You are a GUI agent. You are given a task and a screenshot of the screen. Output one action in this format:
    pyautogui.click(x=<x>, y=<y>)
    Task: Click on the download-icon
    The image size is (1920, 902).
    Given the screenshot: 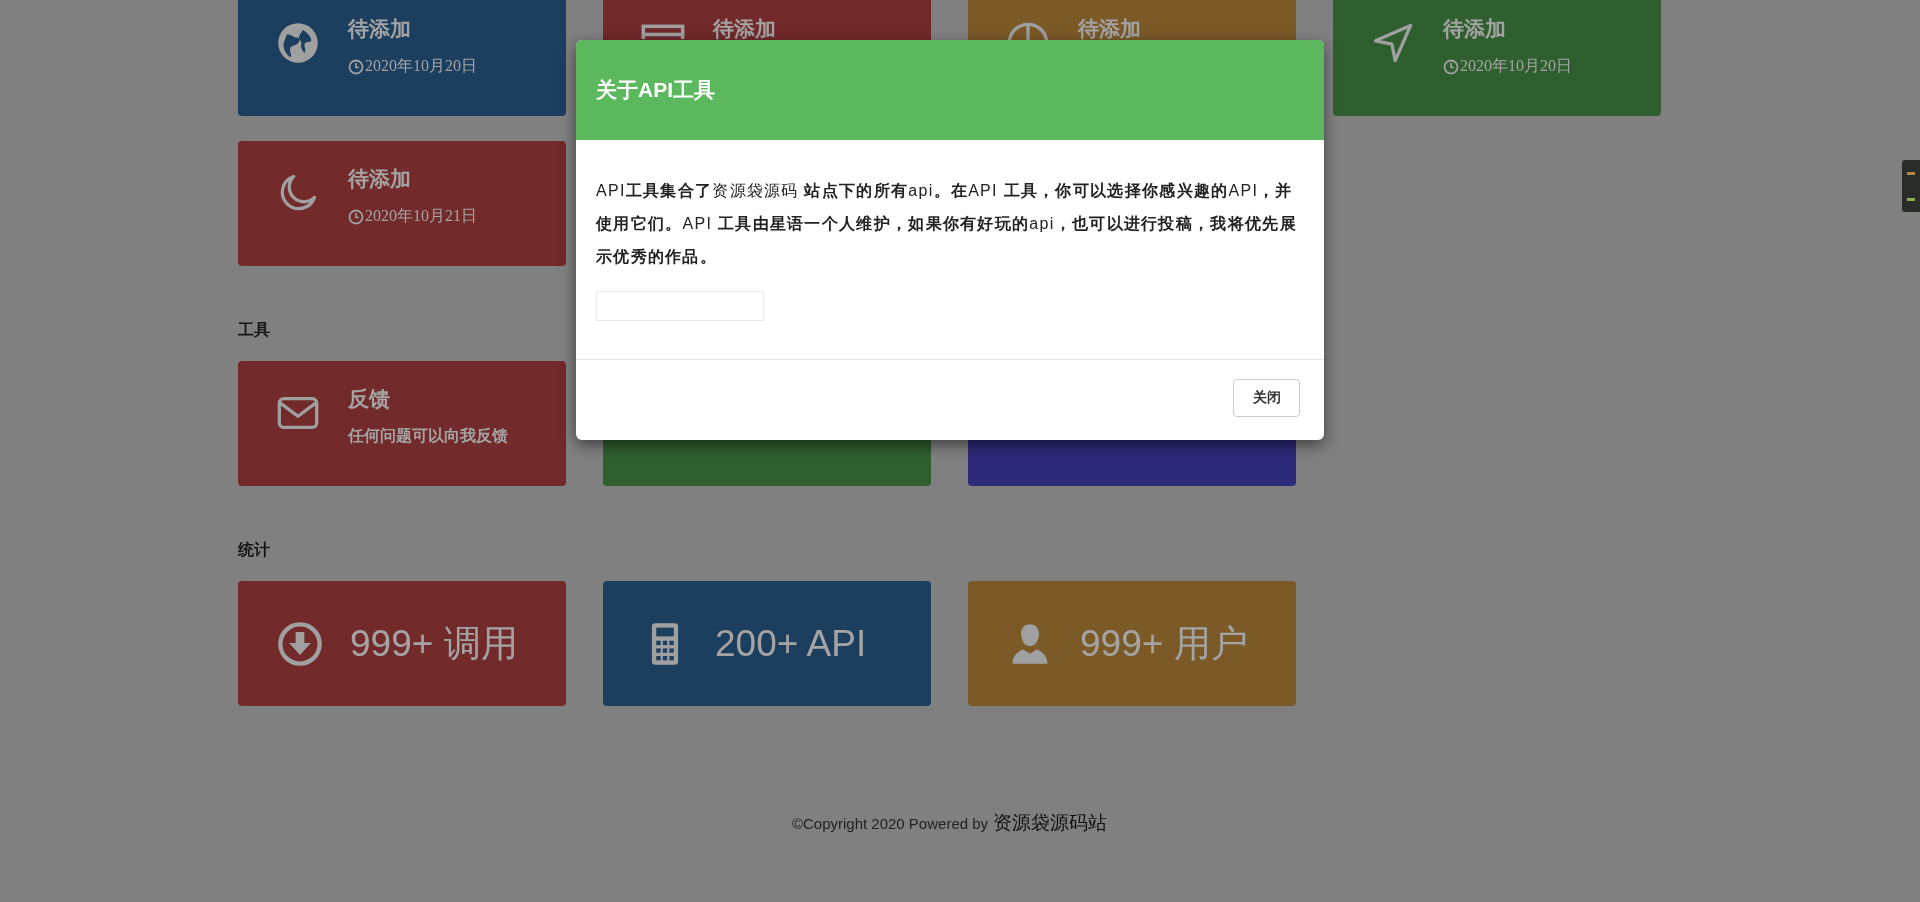 What is the action you would take?
    pyautogui.click(x=300, y=643)
    